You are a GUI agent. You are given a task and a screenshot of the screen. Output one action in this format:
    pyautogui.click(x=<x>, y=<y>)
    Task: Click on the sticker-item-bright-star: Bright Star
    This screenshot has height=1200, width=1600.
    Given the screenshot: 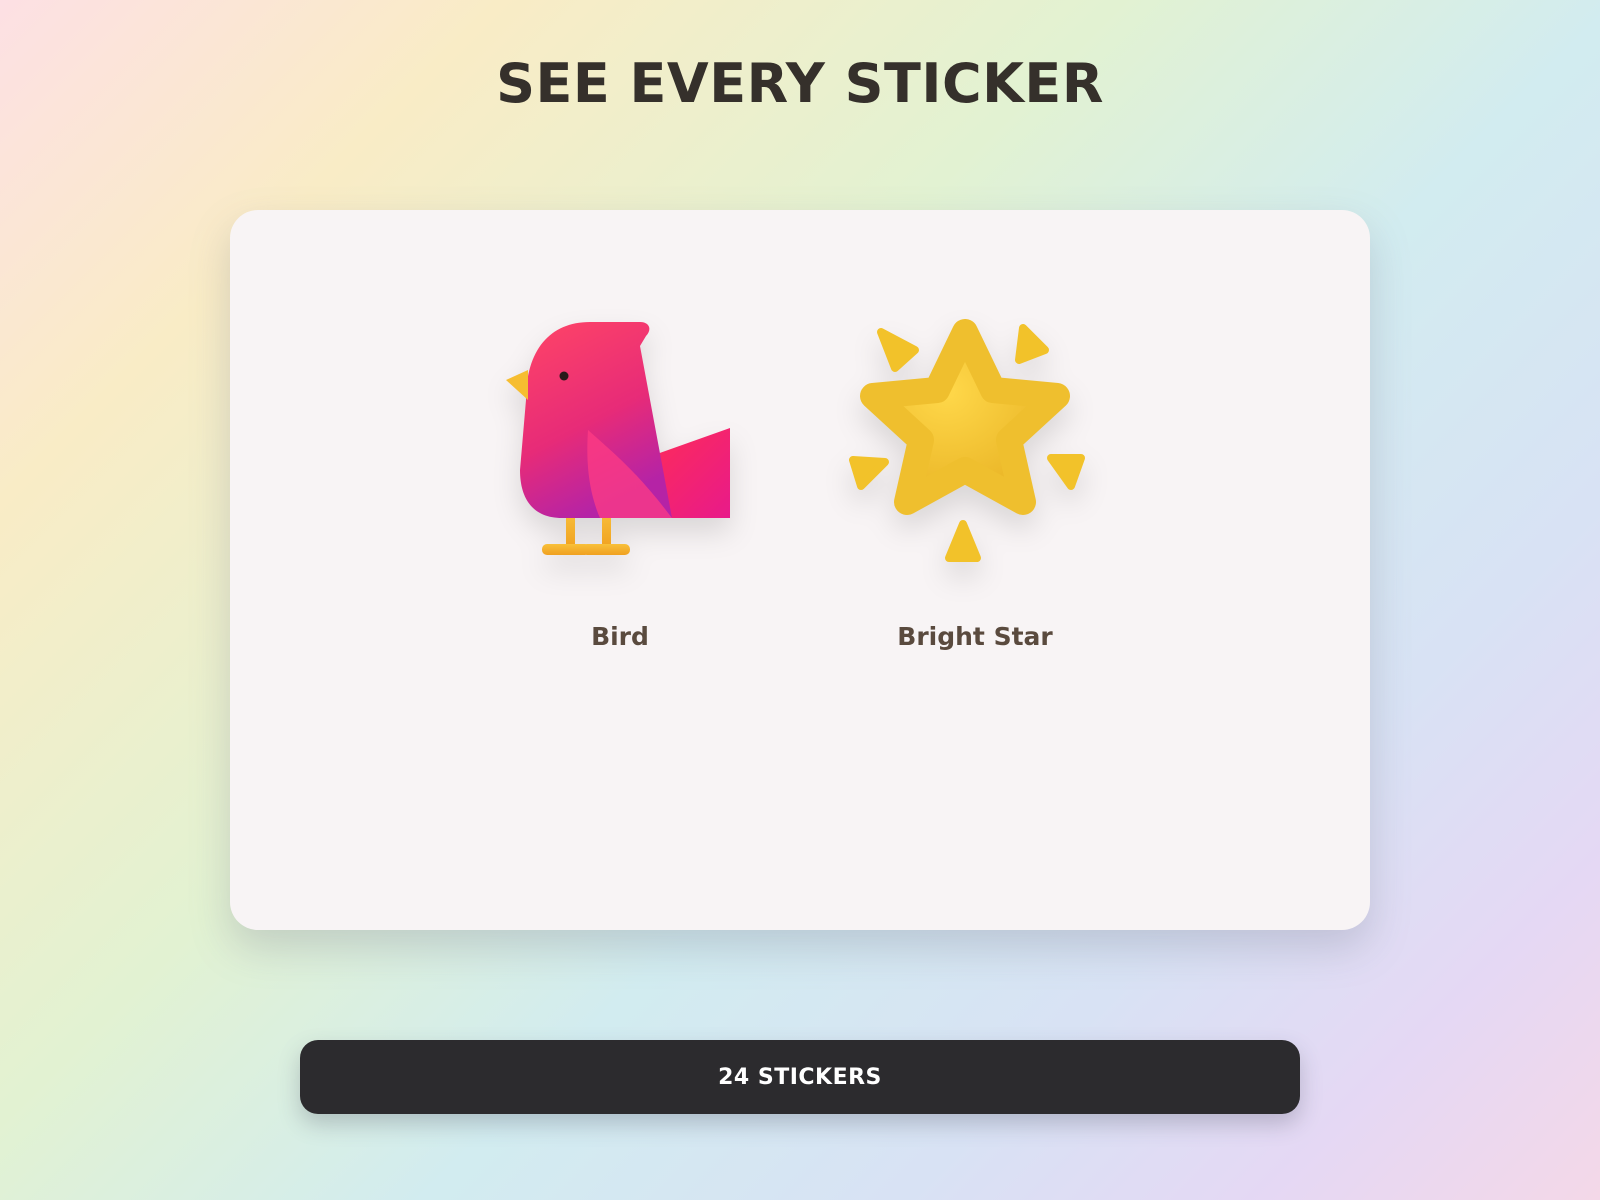 What is the action you would take?
    pyautogui.click(x=975, y=480)
    